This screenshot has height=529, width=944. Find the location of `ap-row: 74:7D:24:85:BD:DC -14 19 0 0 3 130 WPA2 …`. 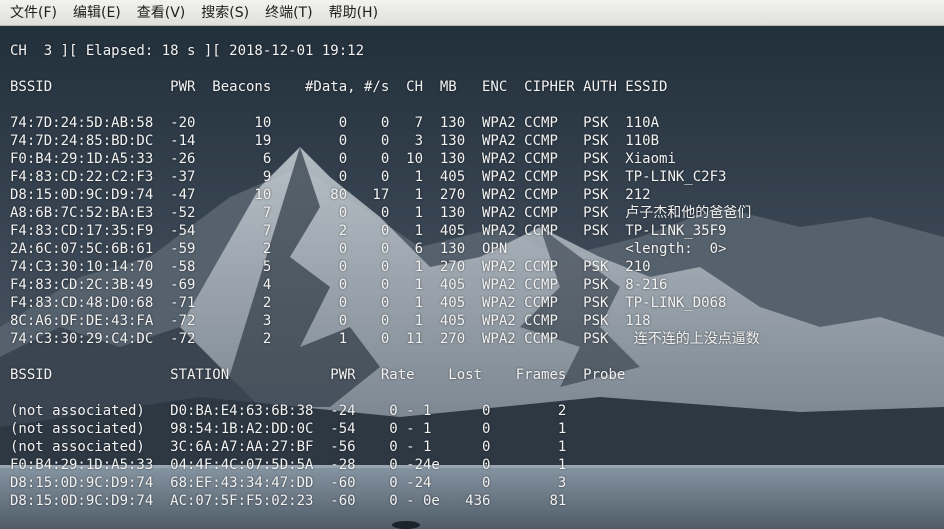

ap-row: 74:7D:24:85:BD:DC -14 19 0 0 3 130 WPA2 … is located at coordinates (335, 141).